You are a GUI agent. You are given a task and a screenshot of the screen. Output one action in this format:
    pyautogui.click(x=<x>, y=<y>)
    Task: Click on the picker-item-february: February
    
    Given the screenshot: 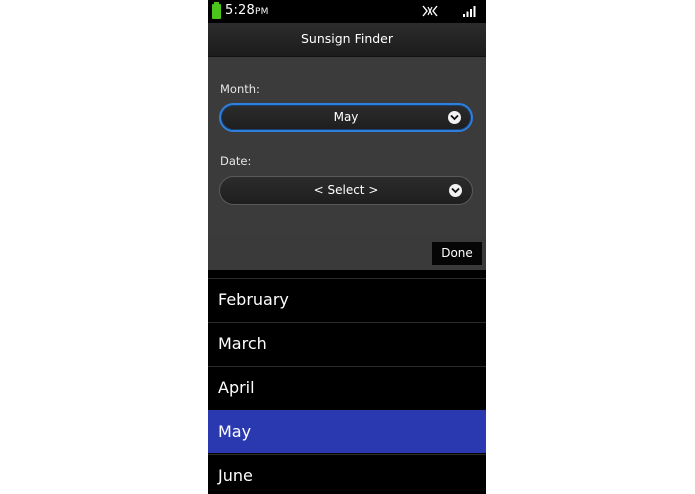 What is the action you would take?
    pyautogui.click(x=347, y=299)
    